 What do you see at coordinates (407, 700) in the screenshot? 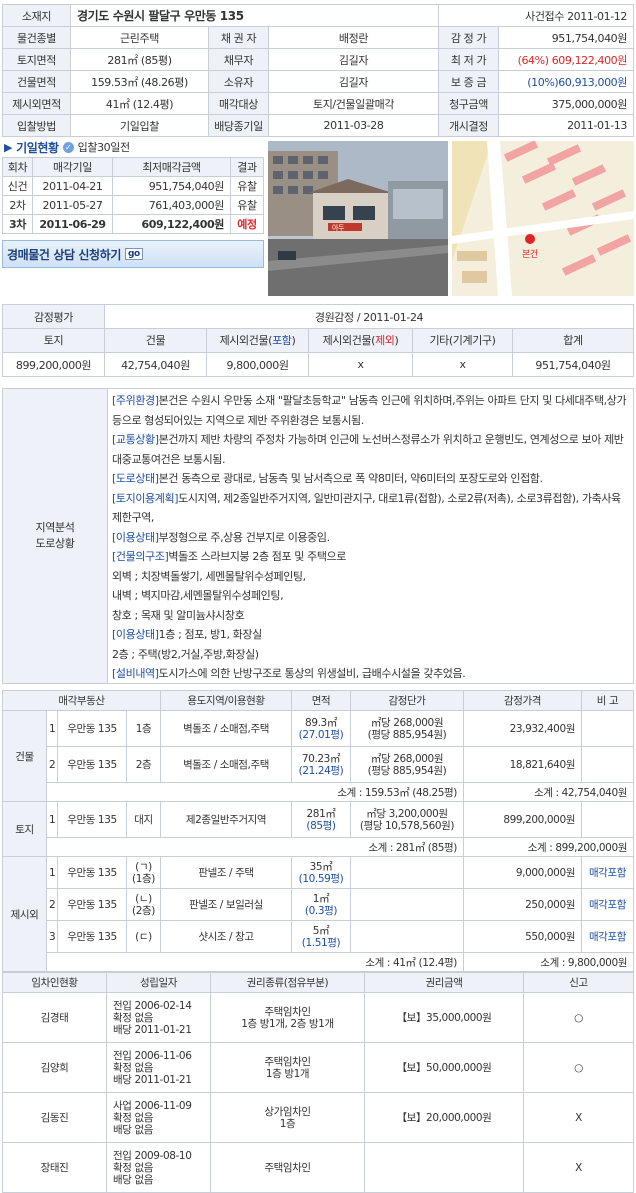
I see `property-header-cell: 감정단가` at bounding box center [407, 700].